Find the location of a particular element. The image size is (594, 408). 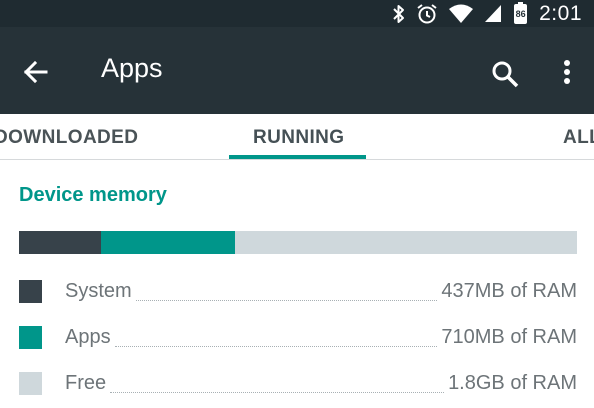

memory-row-system: System 437MB of RAM is located at coordinates (298, 293).